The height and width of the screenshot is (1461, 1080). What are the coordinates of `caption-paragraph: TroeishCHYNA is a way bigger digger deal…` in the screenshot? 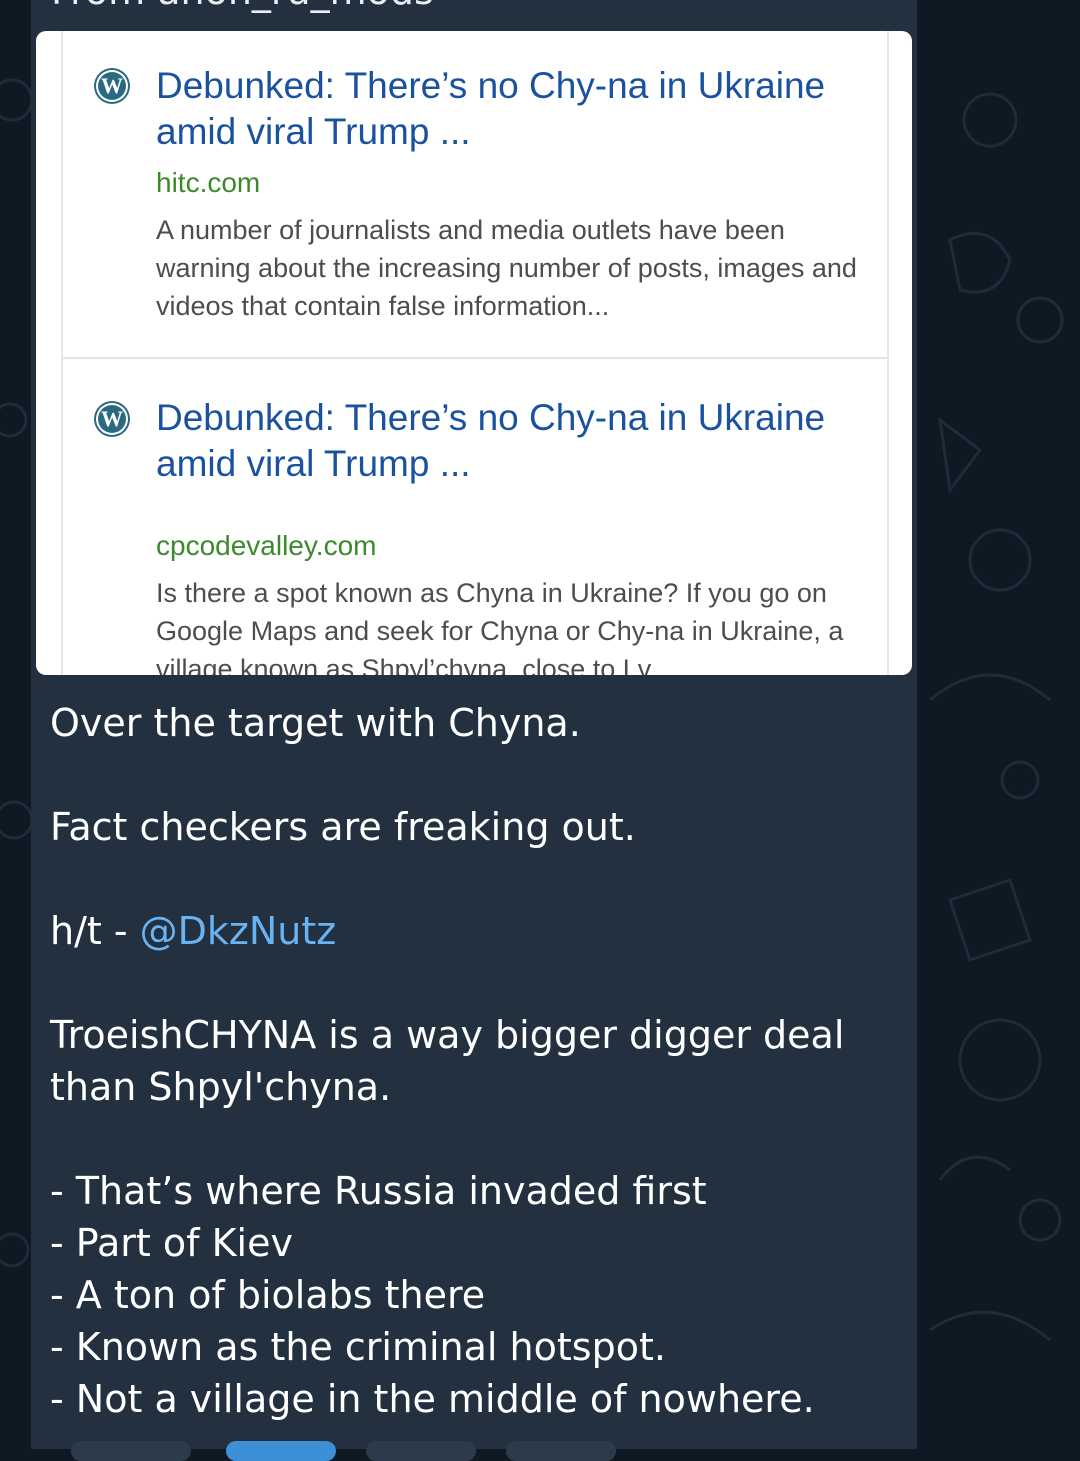 It's located at (447, 1061).